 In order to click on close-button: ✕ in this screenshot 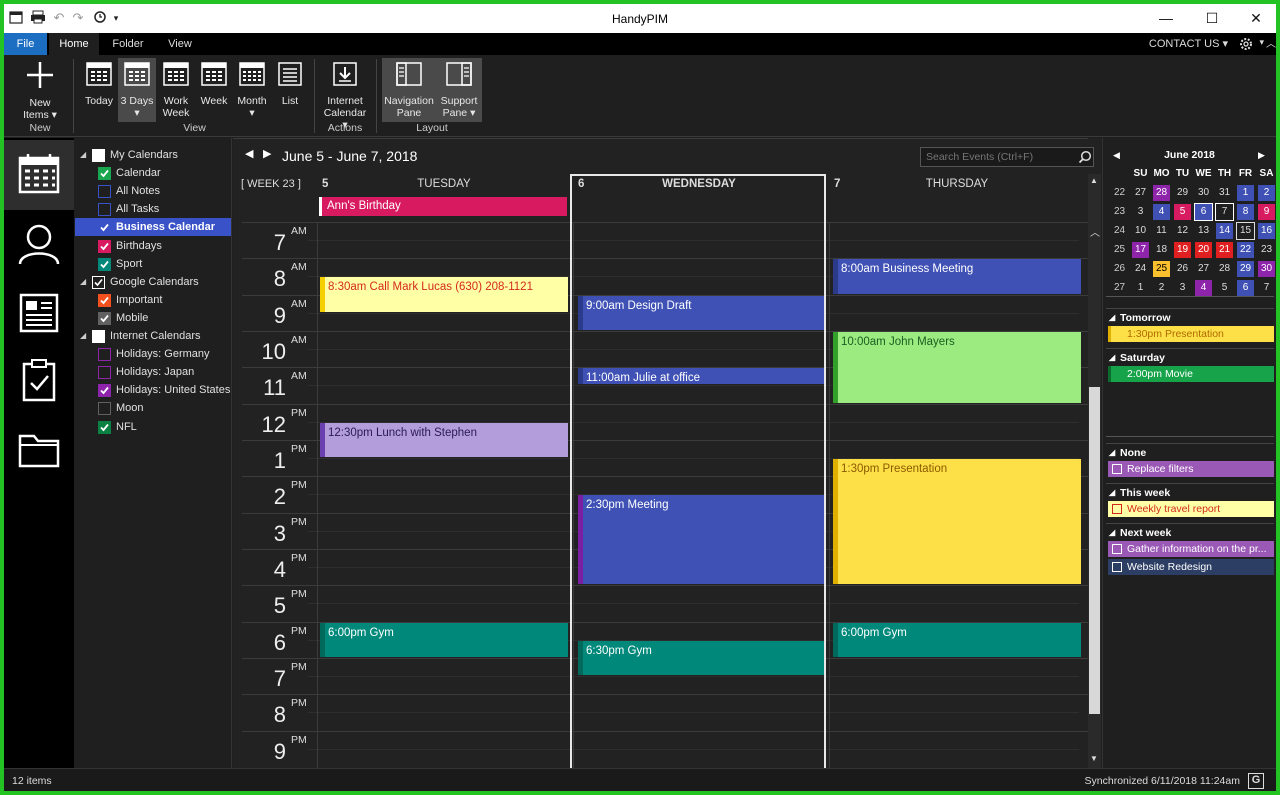, I will do `click(1255, 18)`.